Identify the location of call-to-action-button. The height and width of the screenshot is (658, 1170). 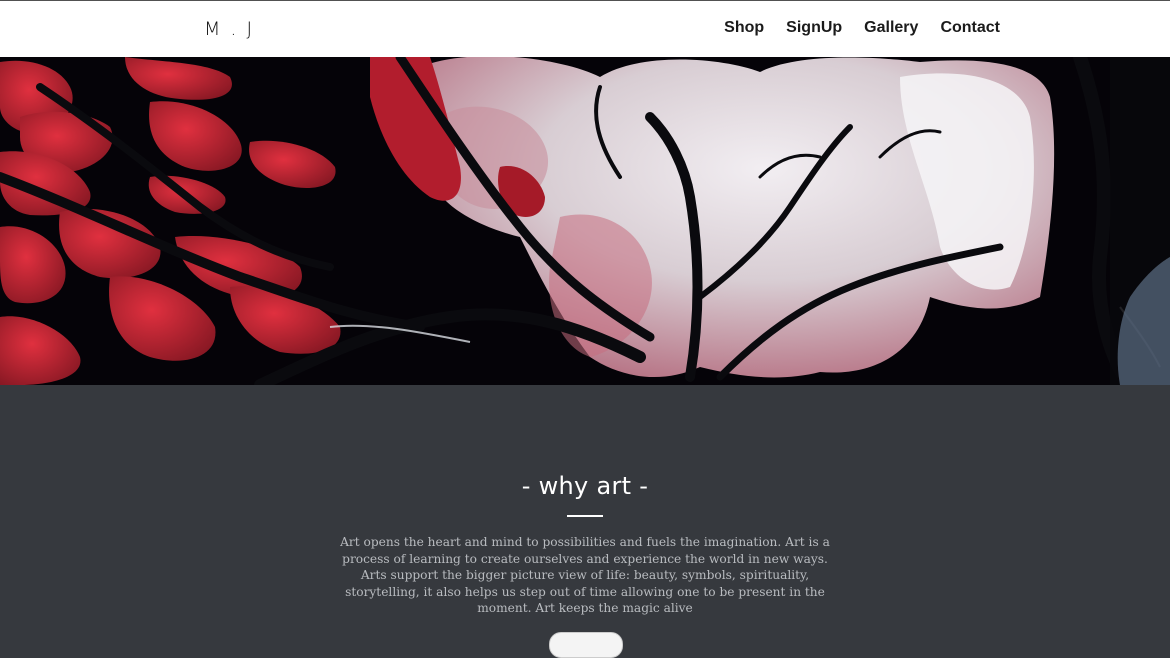
(586, 645).